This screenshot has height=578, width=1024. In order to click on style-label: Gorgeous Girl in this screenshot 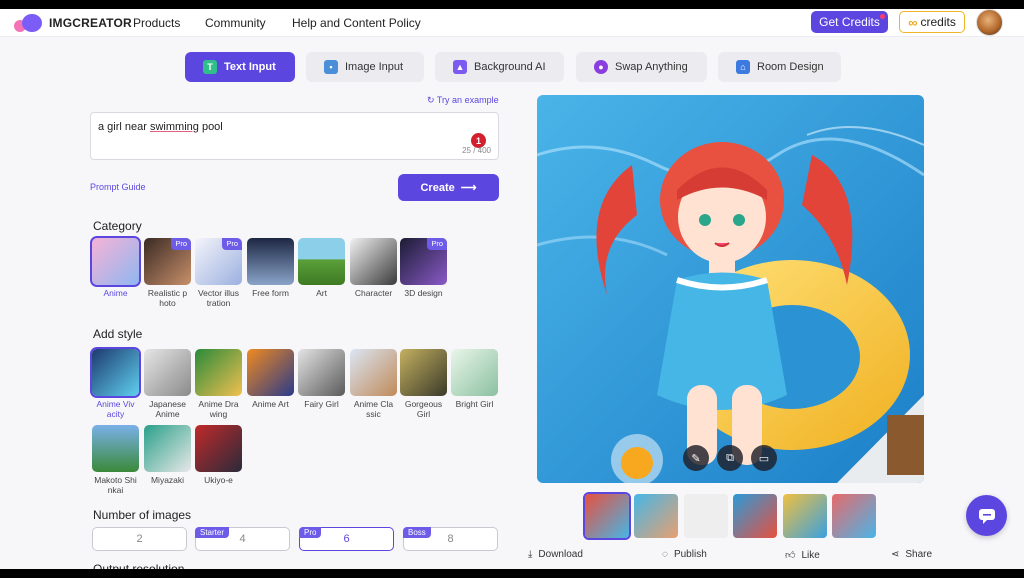, I will do `click(423, 409)`.